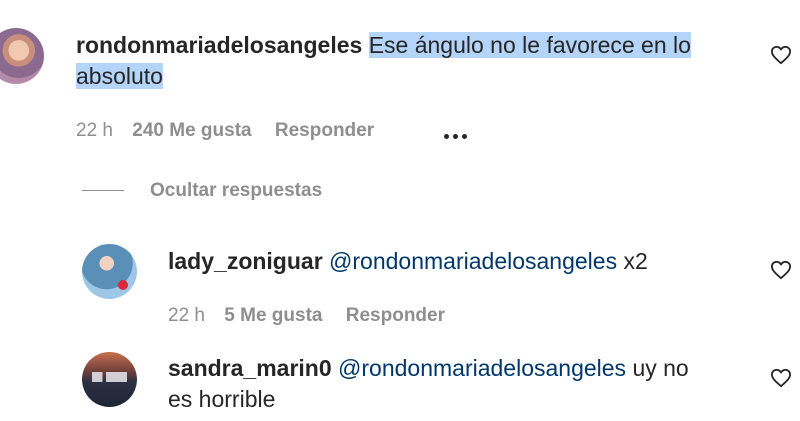  Describe the element at coordinates (250, 368) in the screenshot. I see `reply-2-username: sandra_marin0` at that location.